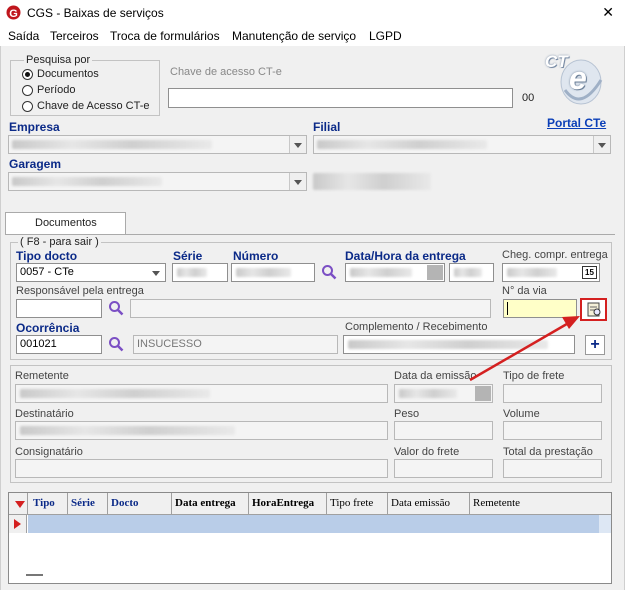 This screenshot has height=590, width=625. What do you see at coordinates (524, 291) in the screenshot?
I see `via-label: N° da via` at bounding box center [524, 291].